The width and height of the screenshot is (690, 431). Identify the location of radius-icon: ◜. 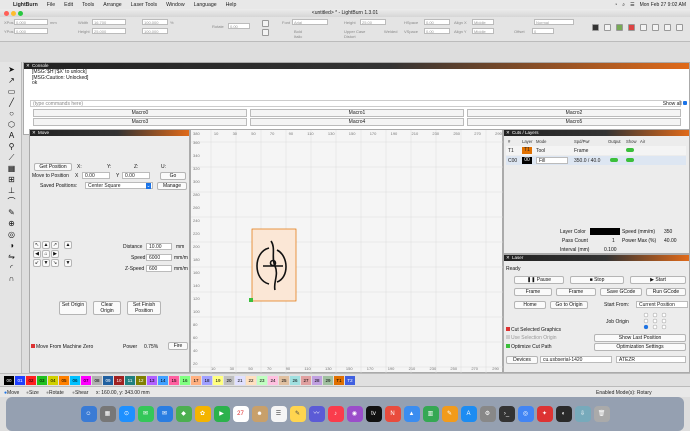
(11, 267).